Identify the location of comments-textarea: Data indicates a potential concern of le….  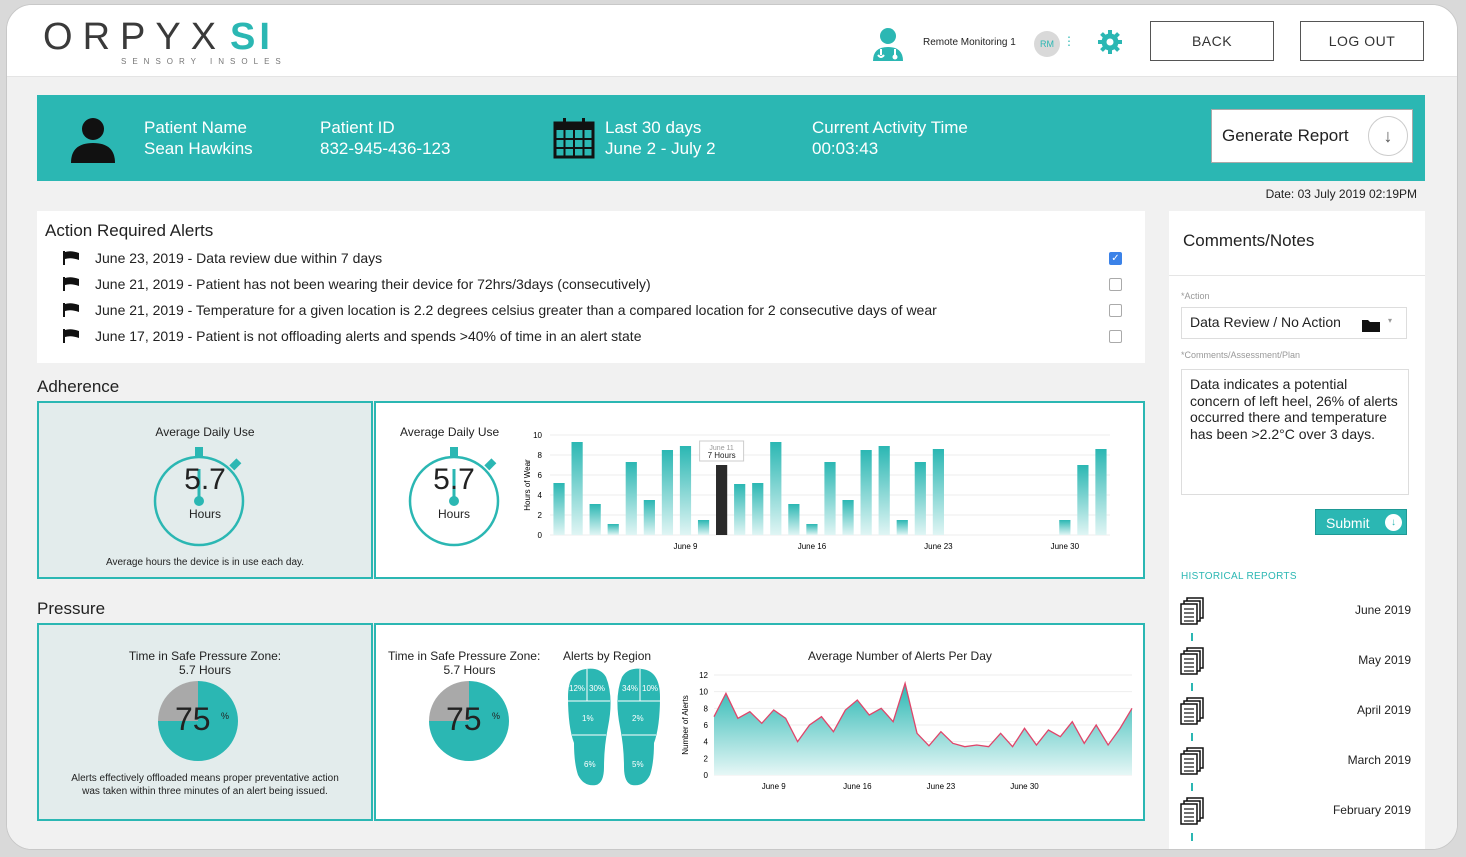
(1295, 432).